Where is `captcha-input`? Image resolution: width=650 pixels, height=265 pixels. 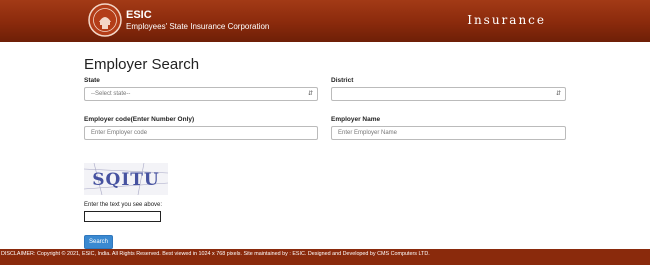 captcha-input is located at coordinates (122, 216).